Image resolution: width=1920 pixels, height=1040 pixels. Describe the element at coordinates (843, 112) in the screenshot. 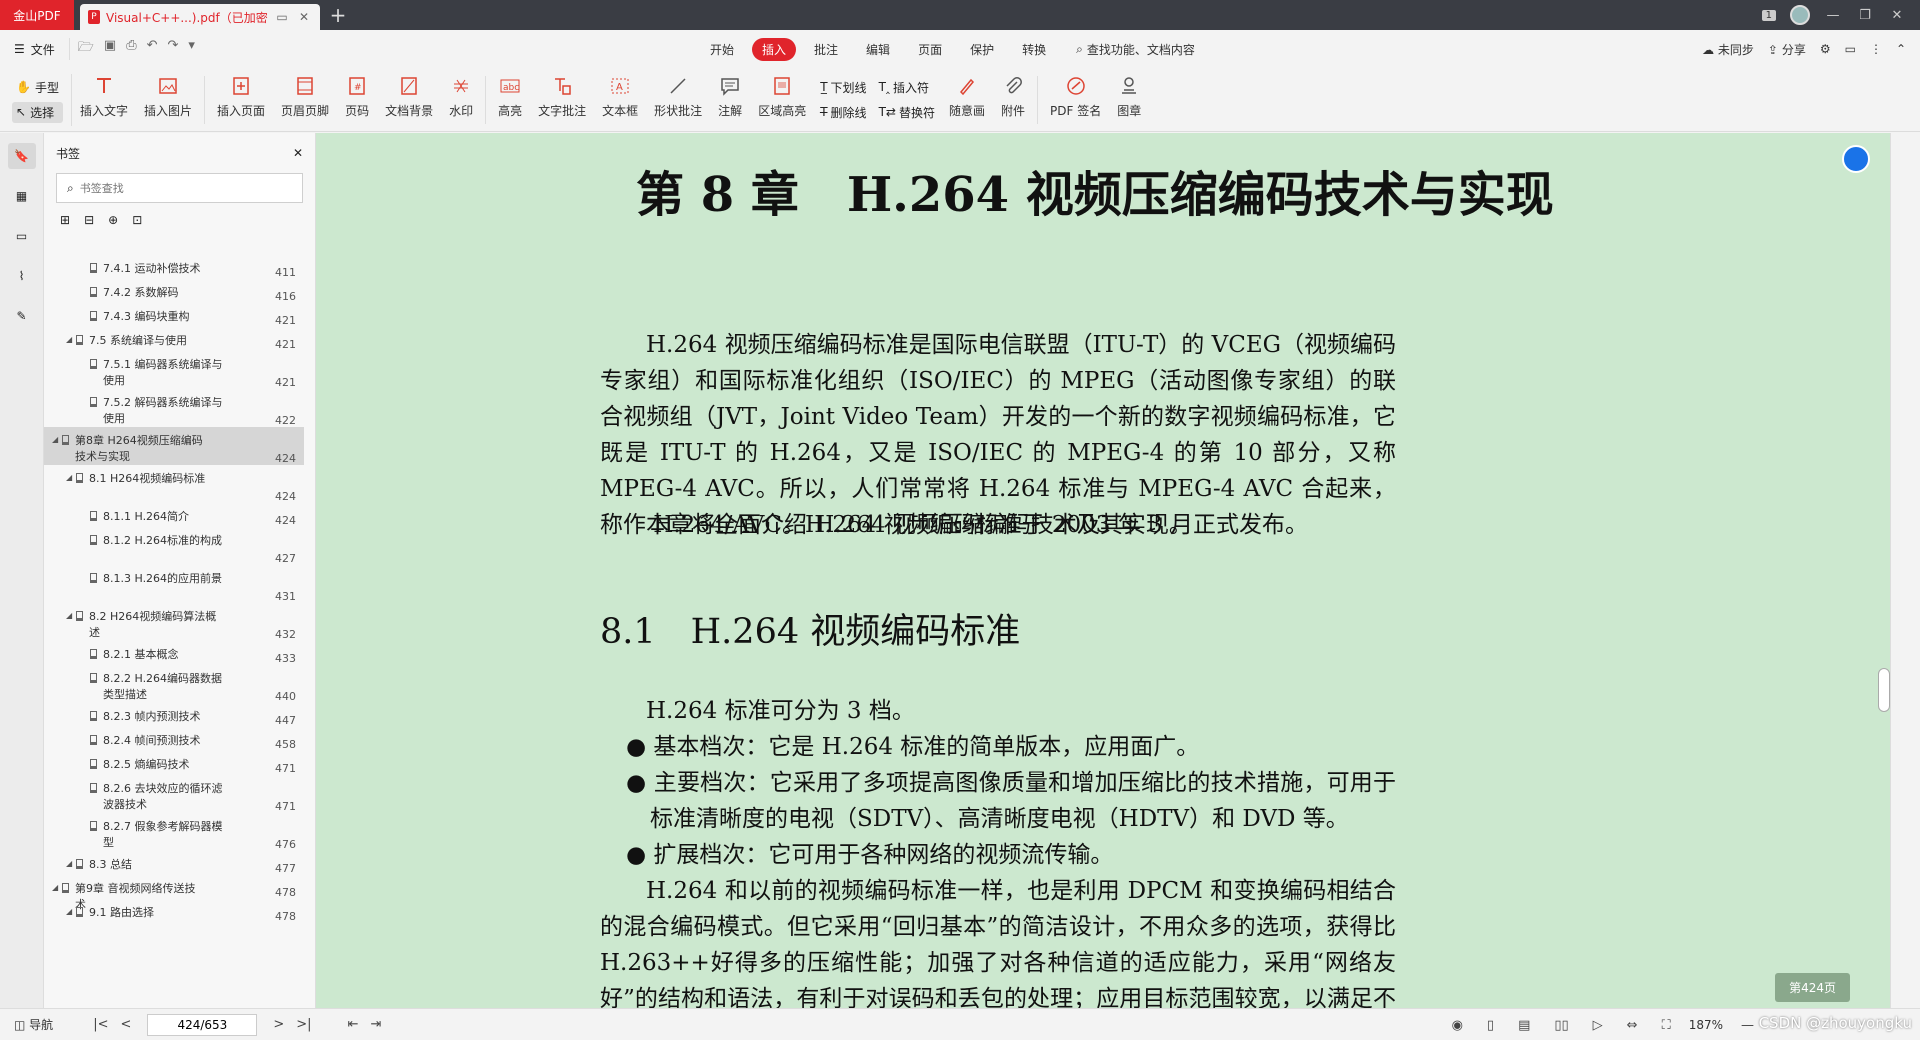

I see `strikethrough-button: T̶ 删除线` at that location.